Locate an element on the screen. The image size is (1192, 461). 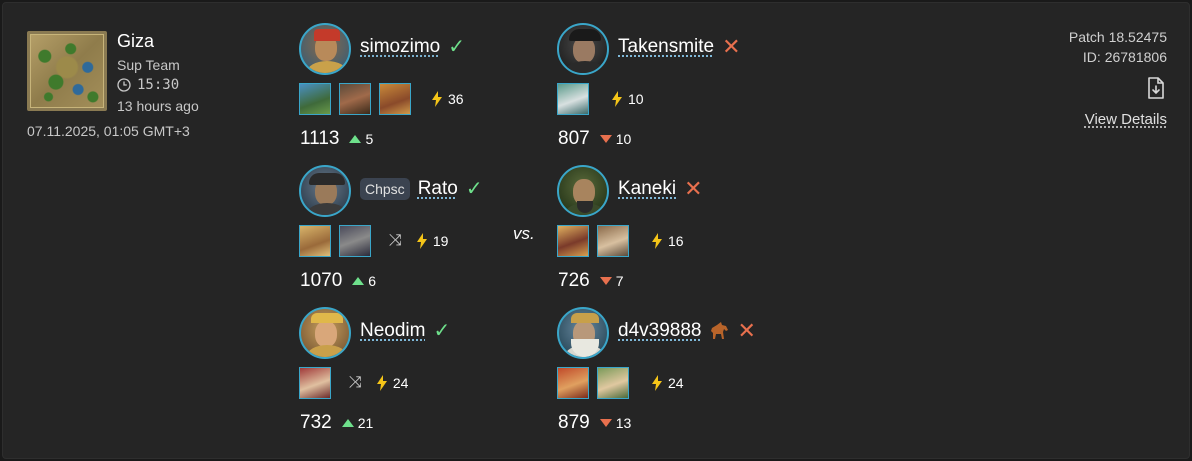
match-date: 07.11.2025, 01:05 GMT+3 is located at coordinates (108, 131).